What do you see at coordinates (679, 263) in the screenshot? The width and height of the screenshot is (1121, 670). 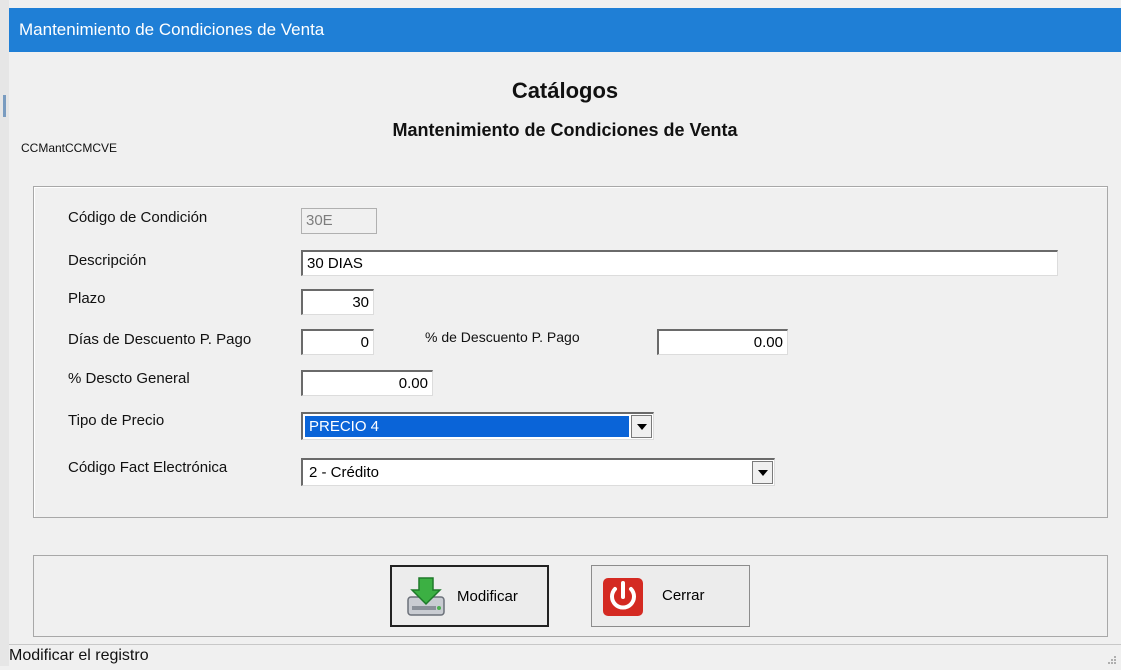 I see `descripcion-field: 30 DIAS` at bounding box center [679, 263].